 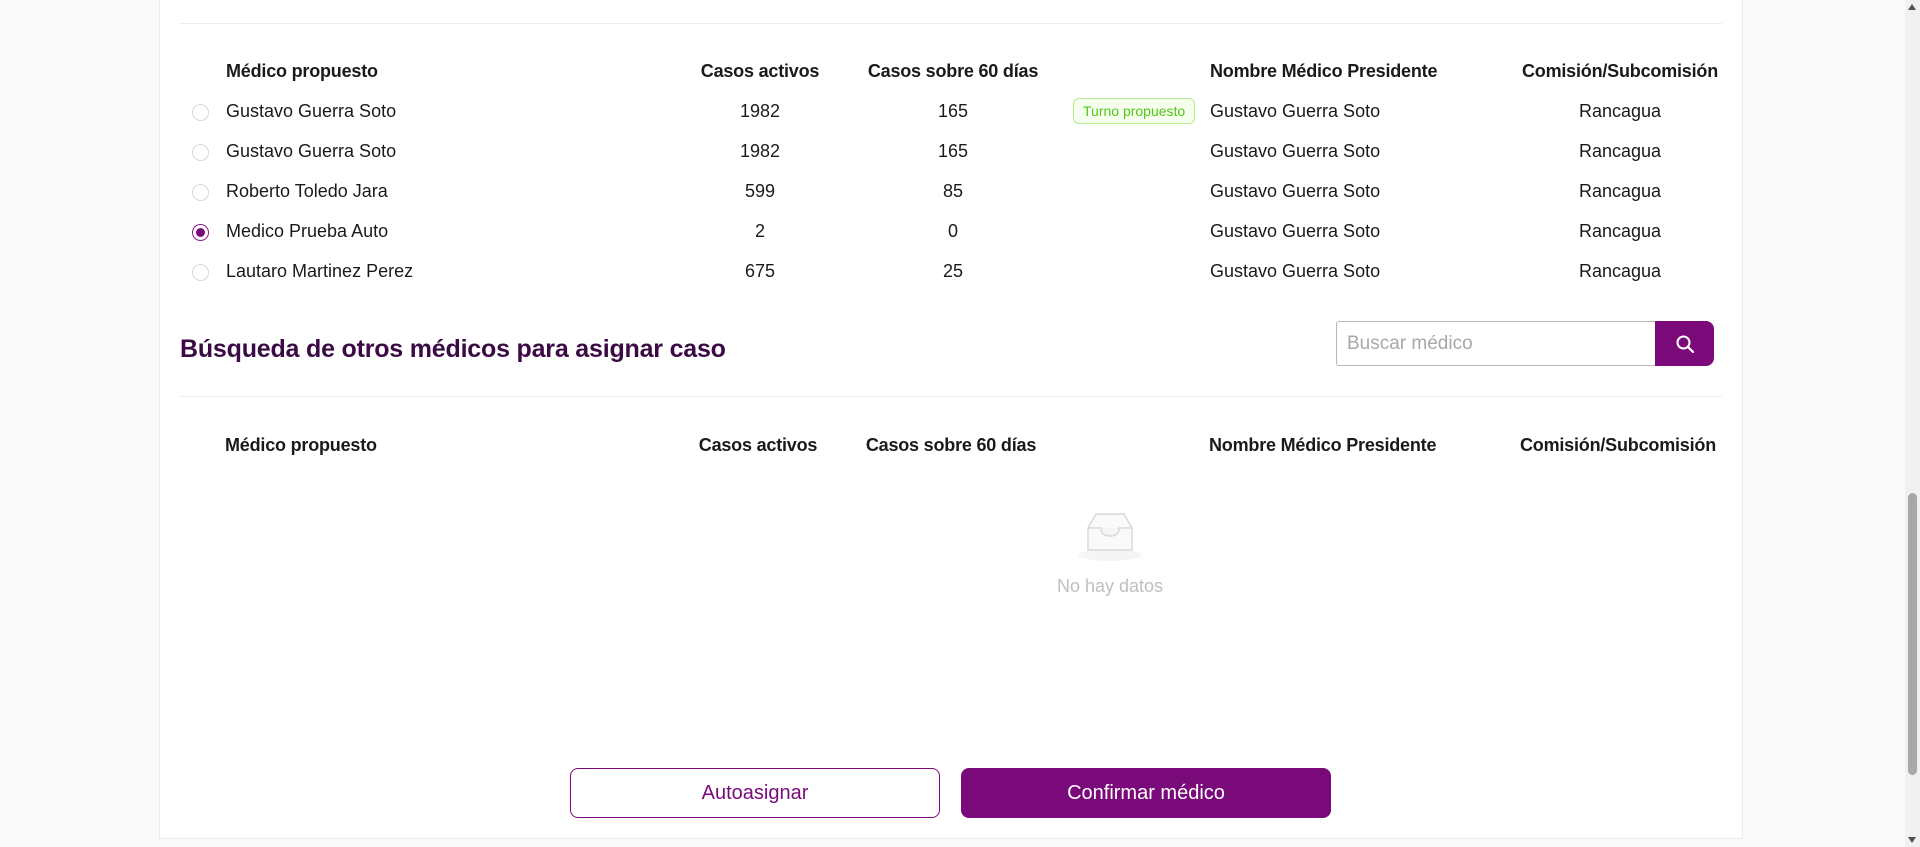 I want to click on autoassign-button: Autoasignar, so click(x=755, y=793).